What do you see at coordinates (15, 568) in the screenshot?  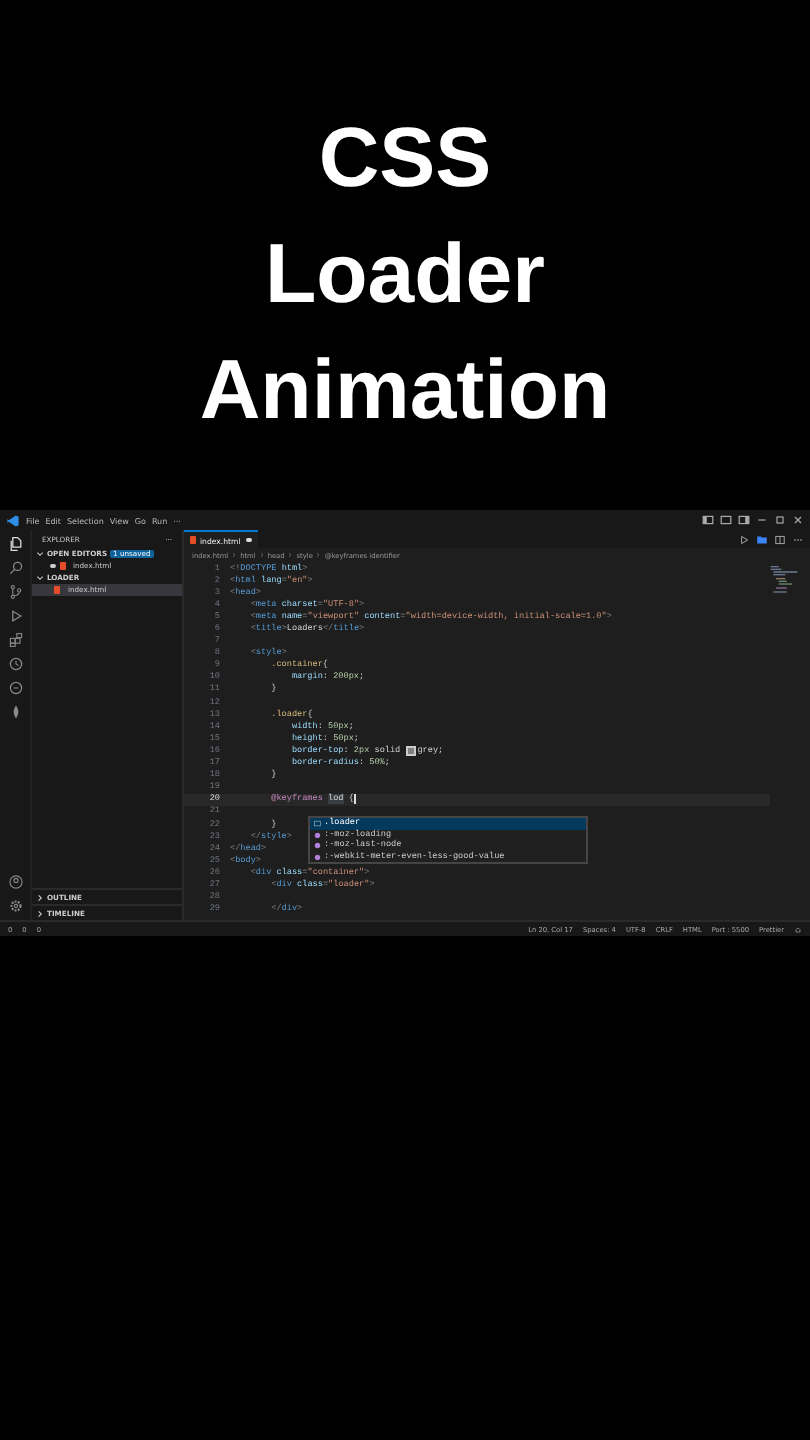 I see `search-icon` at bounding box center [15, 568].